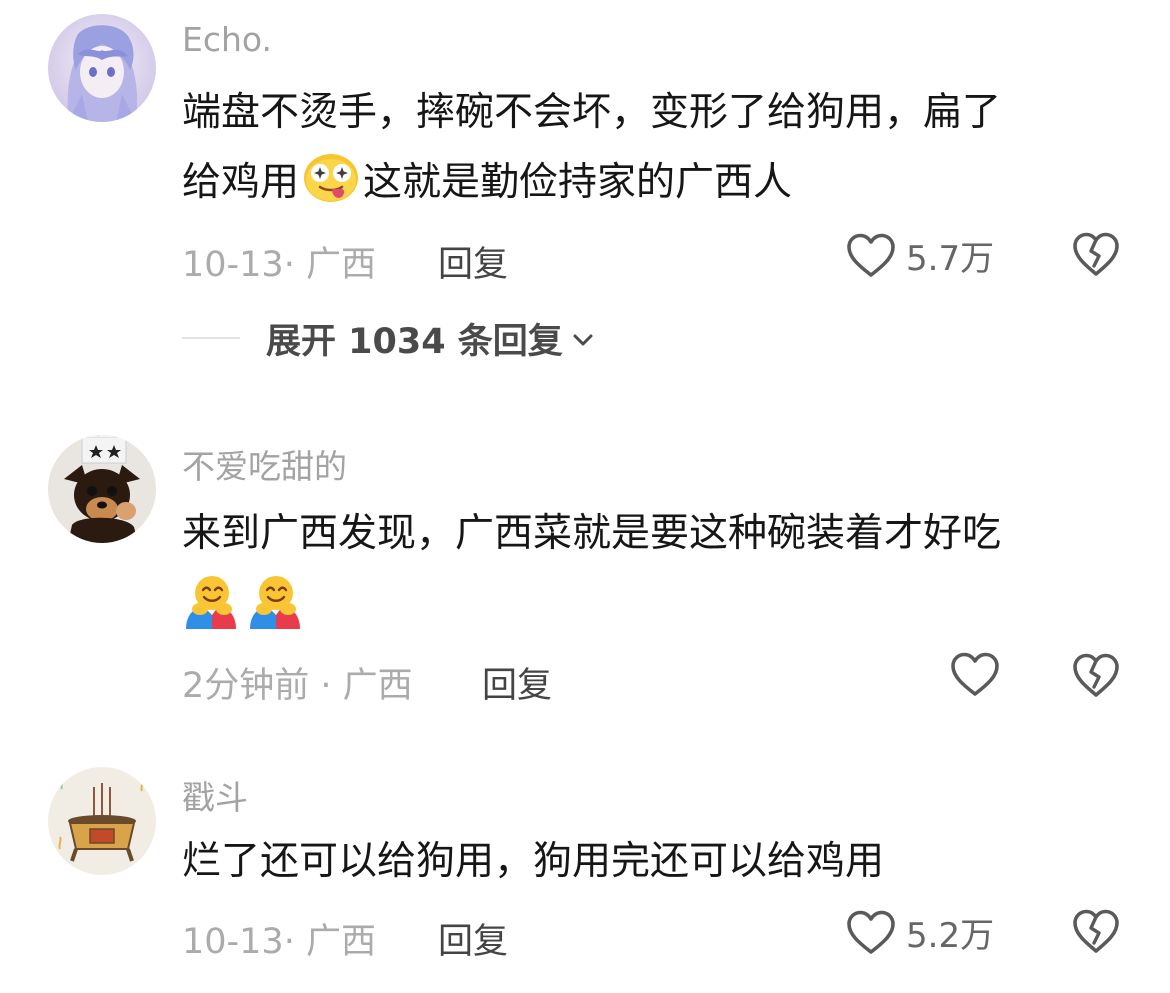  I want to click on comment-text-line: 端盘不烫手，摔碗不会坏，变形了给狗用，扁了, so click(592, 112).